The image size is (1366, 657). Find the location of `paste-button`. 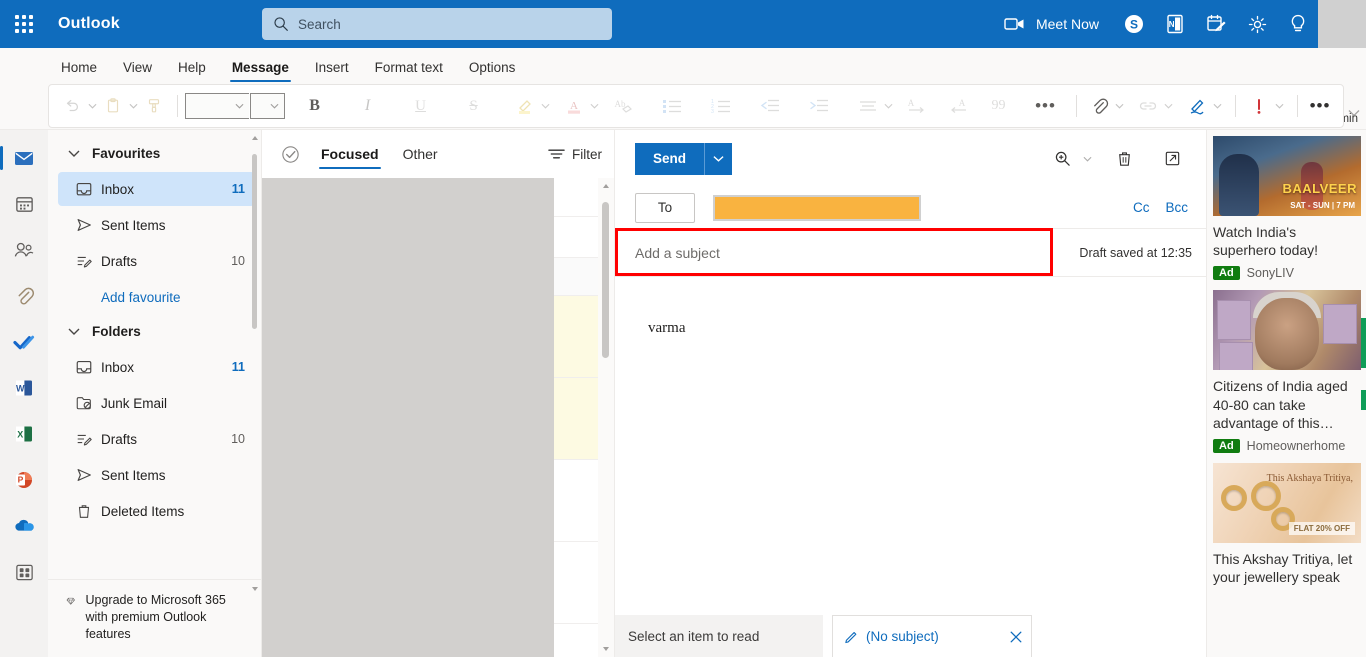

paste-button is located at coordinates (113, 106).